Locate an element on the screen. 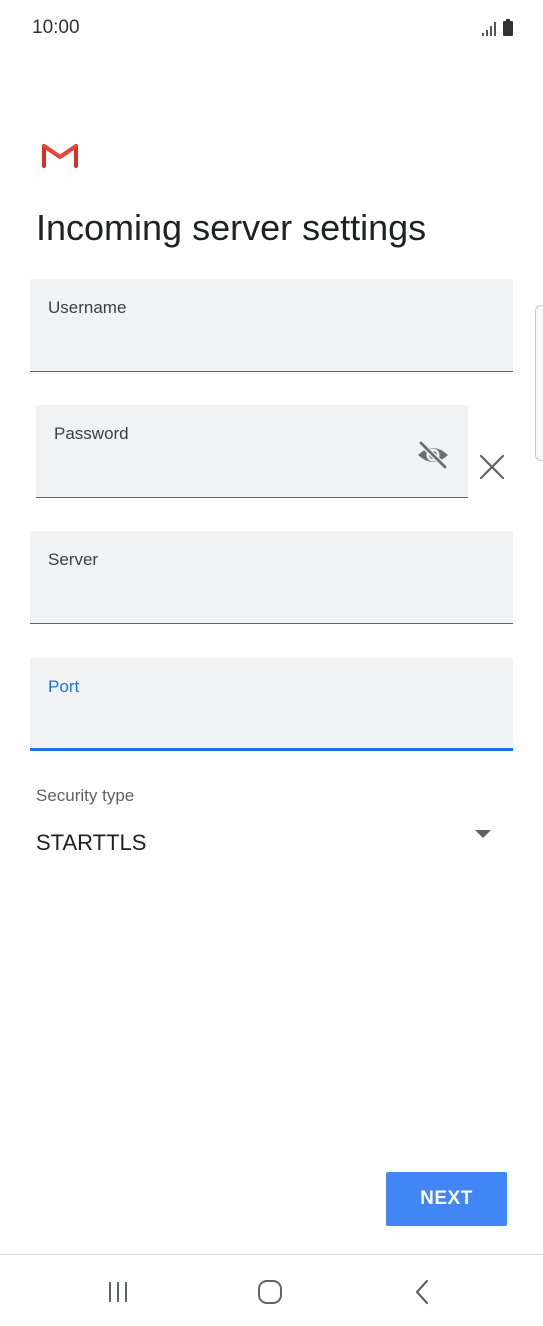 The height and width of the screenshot is (1326, 543). password-visibility-toggle is located at coordinates (433, 455).